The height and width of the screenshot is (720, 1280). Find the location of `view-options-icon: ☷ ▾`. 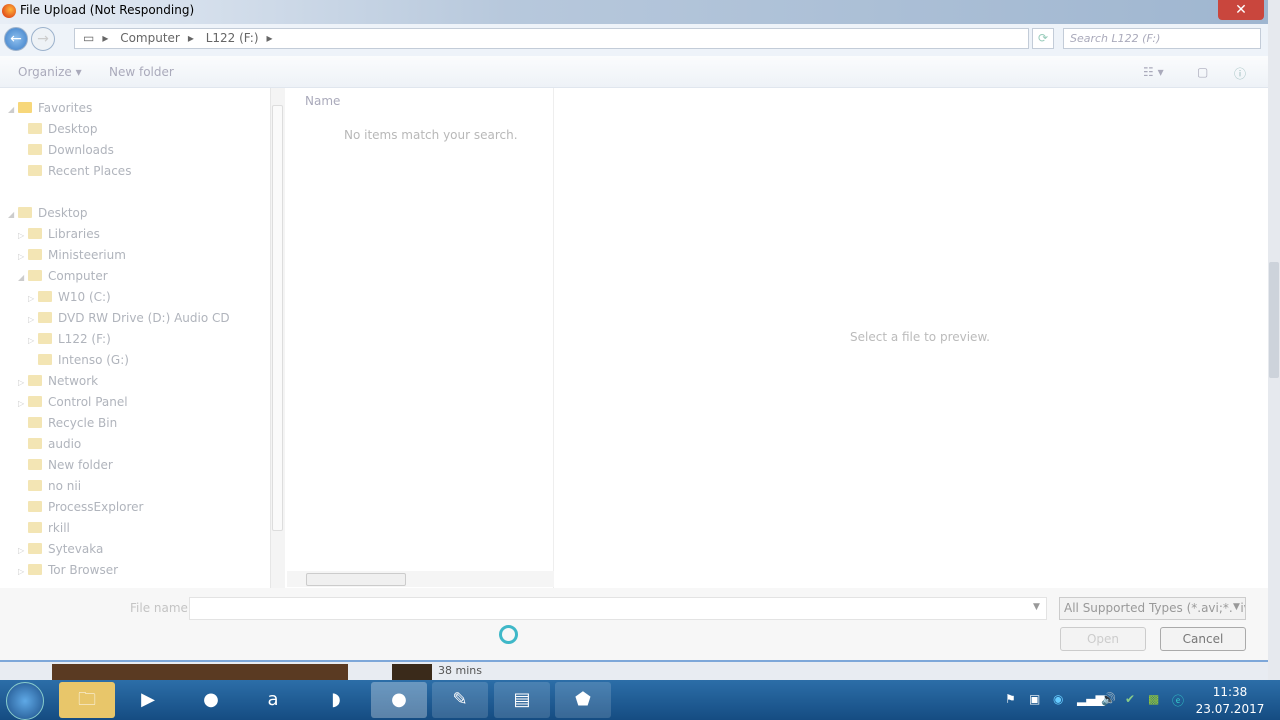

view-options-icon: ☷ ▾ is located at coordinates (1153, 72).